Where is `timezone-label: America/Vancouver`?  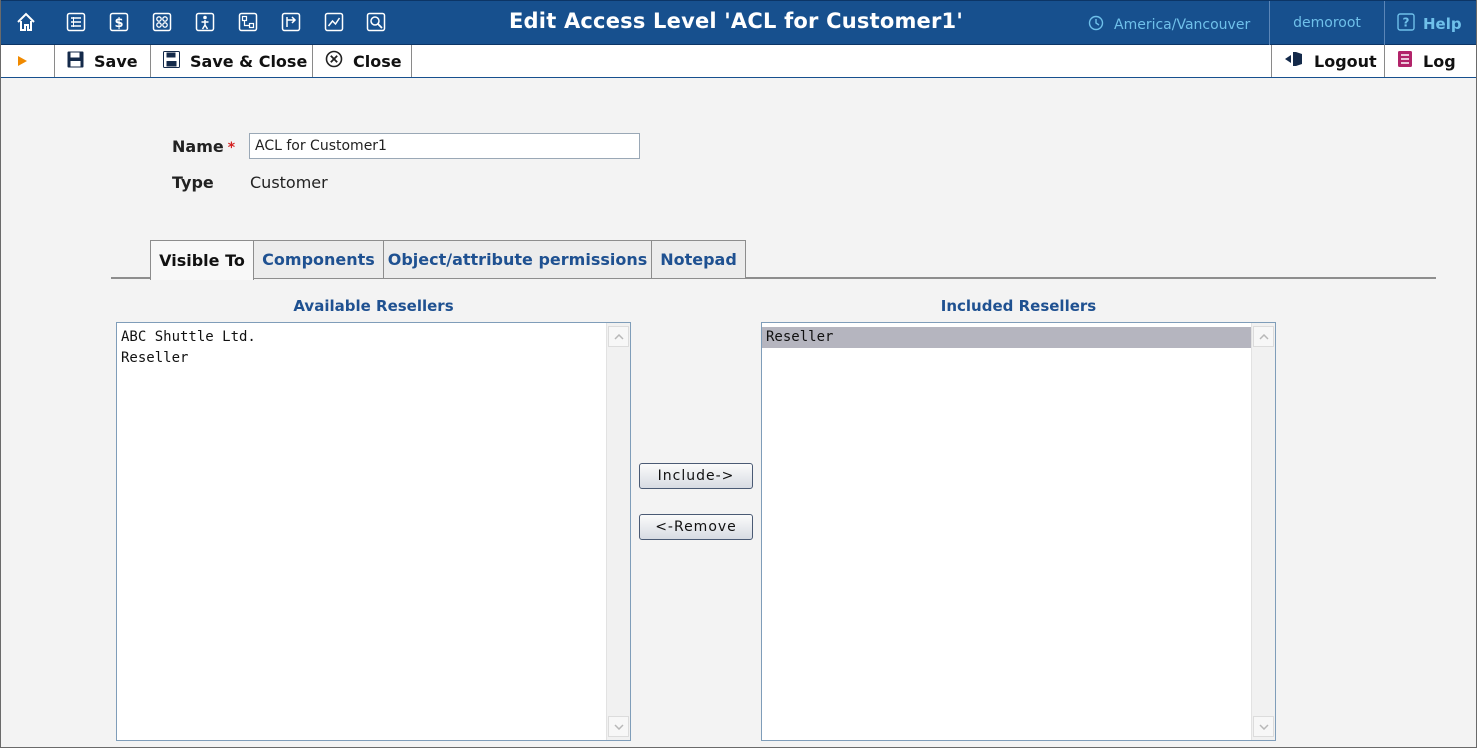 timezone-label: America/Vancouver is located at coordinates (1182, 25).